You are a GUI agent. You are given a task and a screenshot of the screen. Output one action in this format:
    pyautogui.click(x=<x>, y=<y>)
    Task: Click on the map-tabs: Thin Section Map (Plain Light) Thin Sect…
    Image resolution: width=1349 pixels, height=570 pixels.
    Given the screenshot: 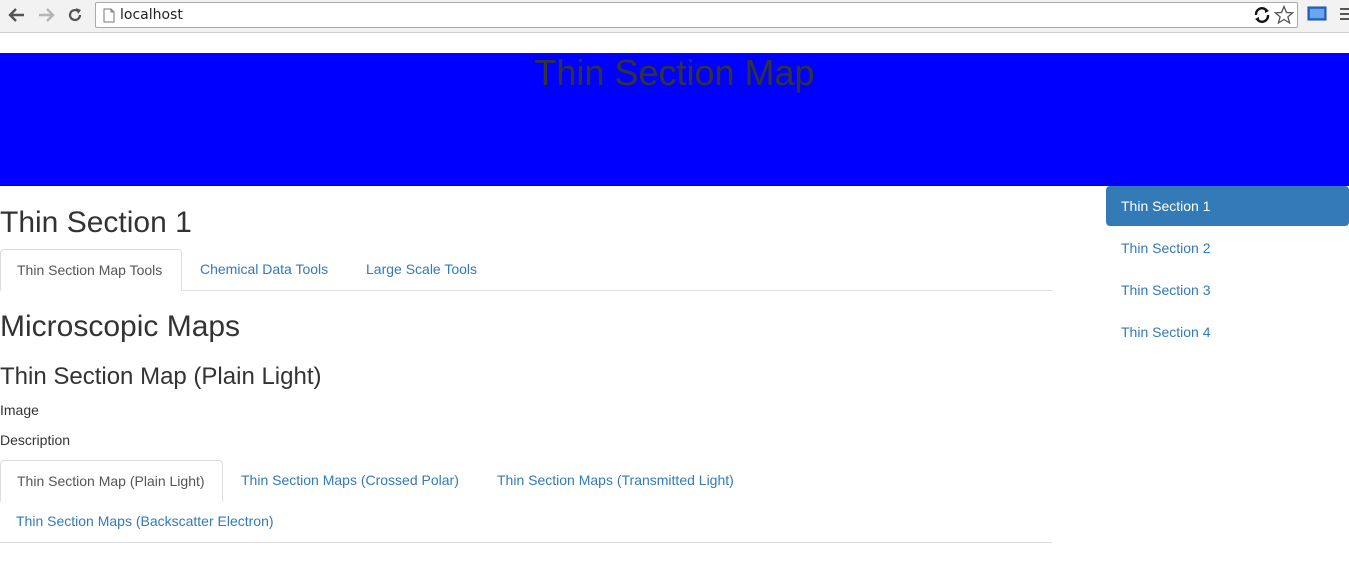 What is the action you would take?
    pyautogui.click(x=526, y=501)
    